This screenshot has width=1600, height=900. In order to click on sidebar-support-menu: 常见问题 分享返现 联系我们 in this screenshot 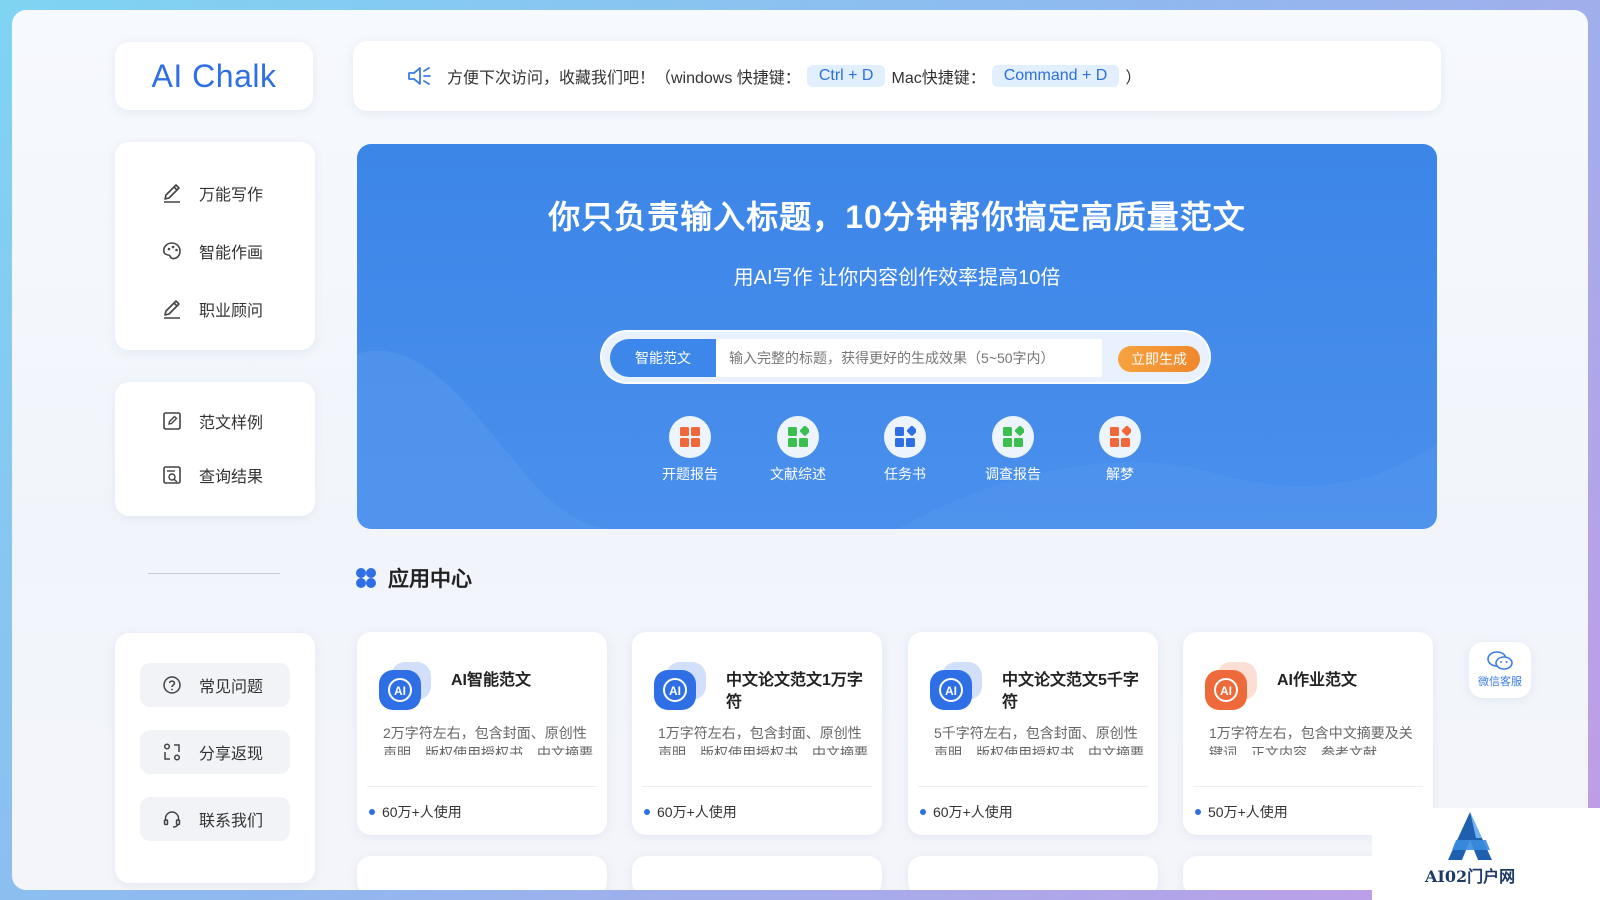, I will do `click(215, 758)`.